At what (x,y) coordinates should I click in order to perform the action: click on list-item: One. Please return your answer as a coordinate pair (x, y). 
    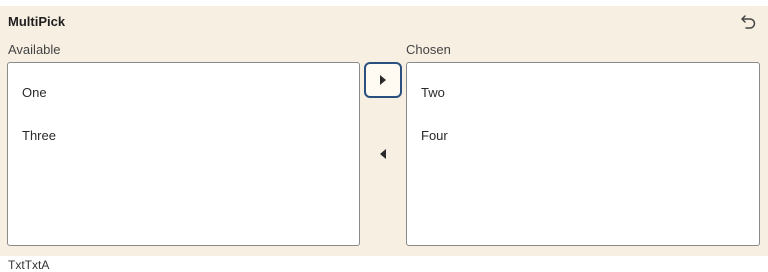
    Looking at the image, I should click on (34, 92).